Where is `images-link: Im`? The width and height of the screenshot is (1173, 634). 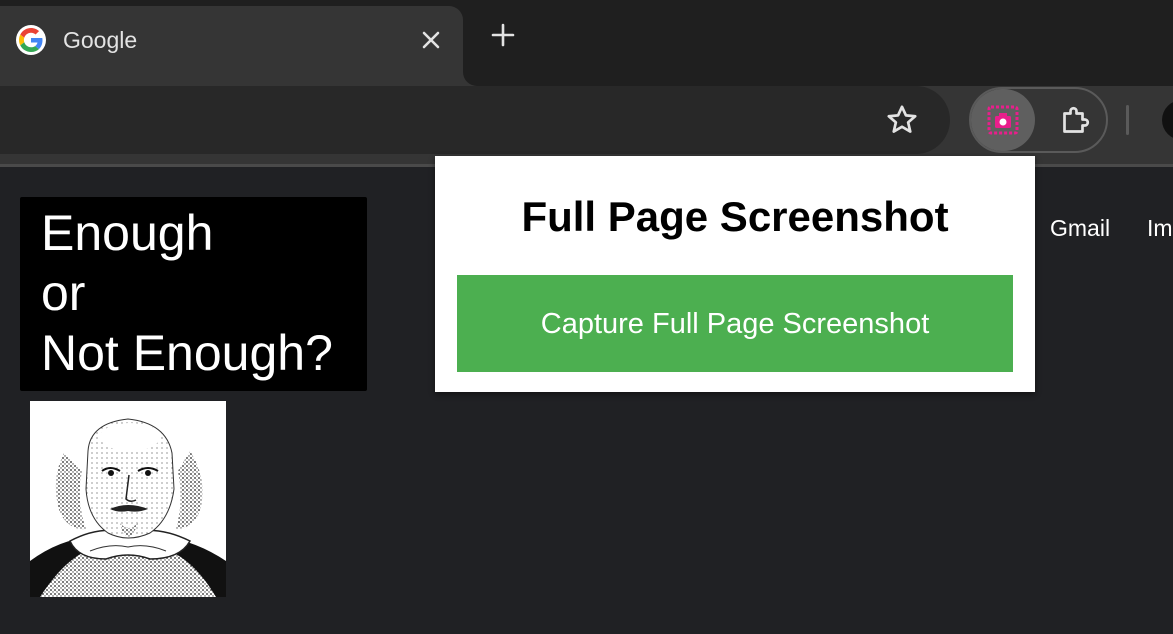
images-link: Im is located at coordinates (1160, 228).